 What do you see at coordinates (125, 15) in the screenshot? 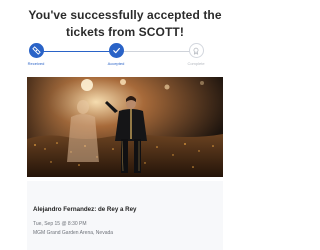
I see `title-line-1: You've successfully accepted the` at bounding box center [125, 15].